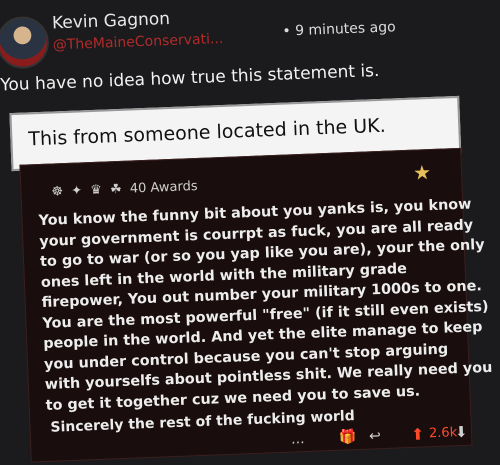  I want to click on award-icon: ☘, so click(116, 189).